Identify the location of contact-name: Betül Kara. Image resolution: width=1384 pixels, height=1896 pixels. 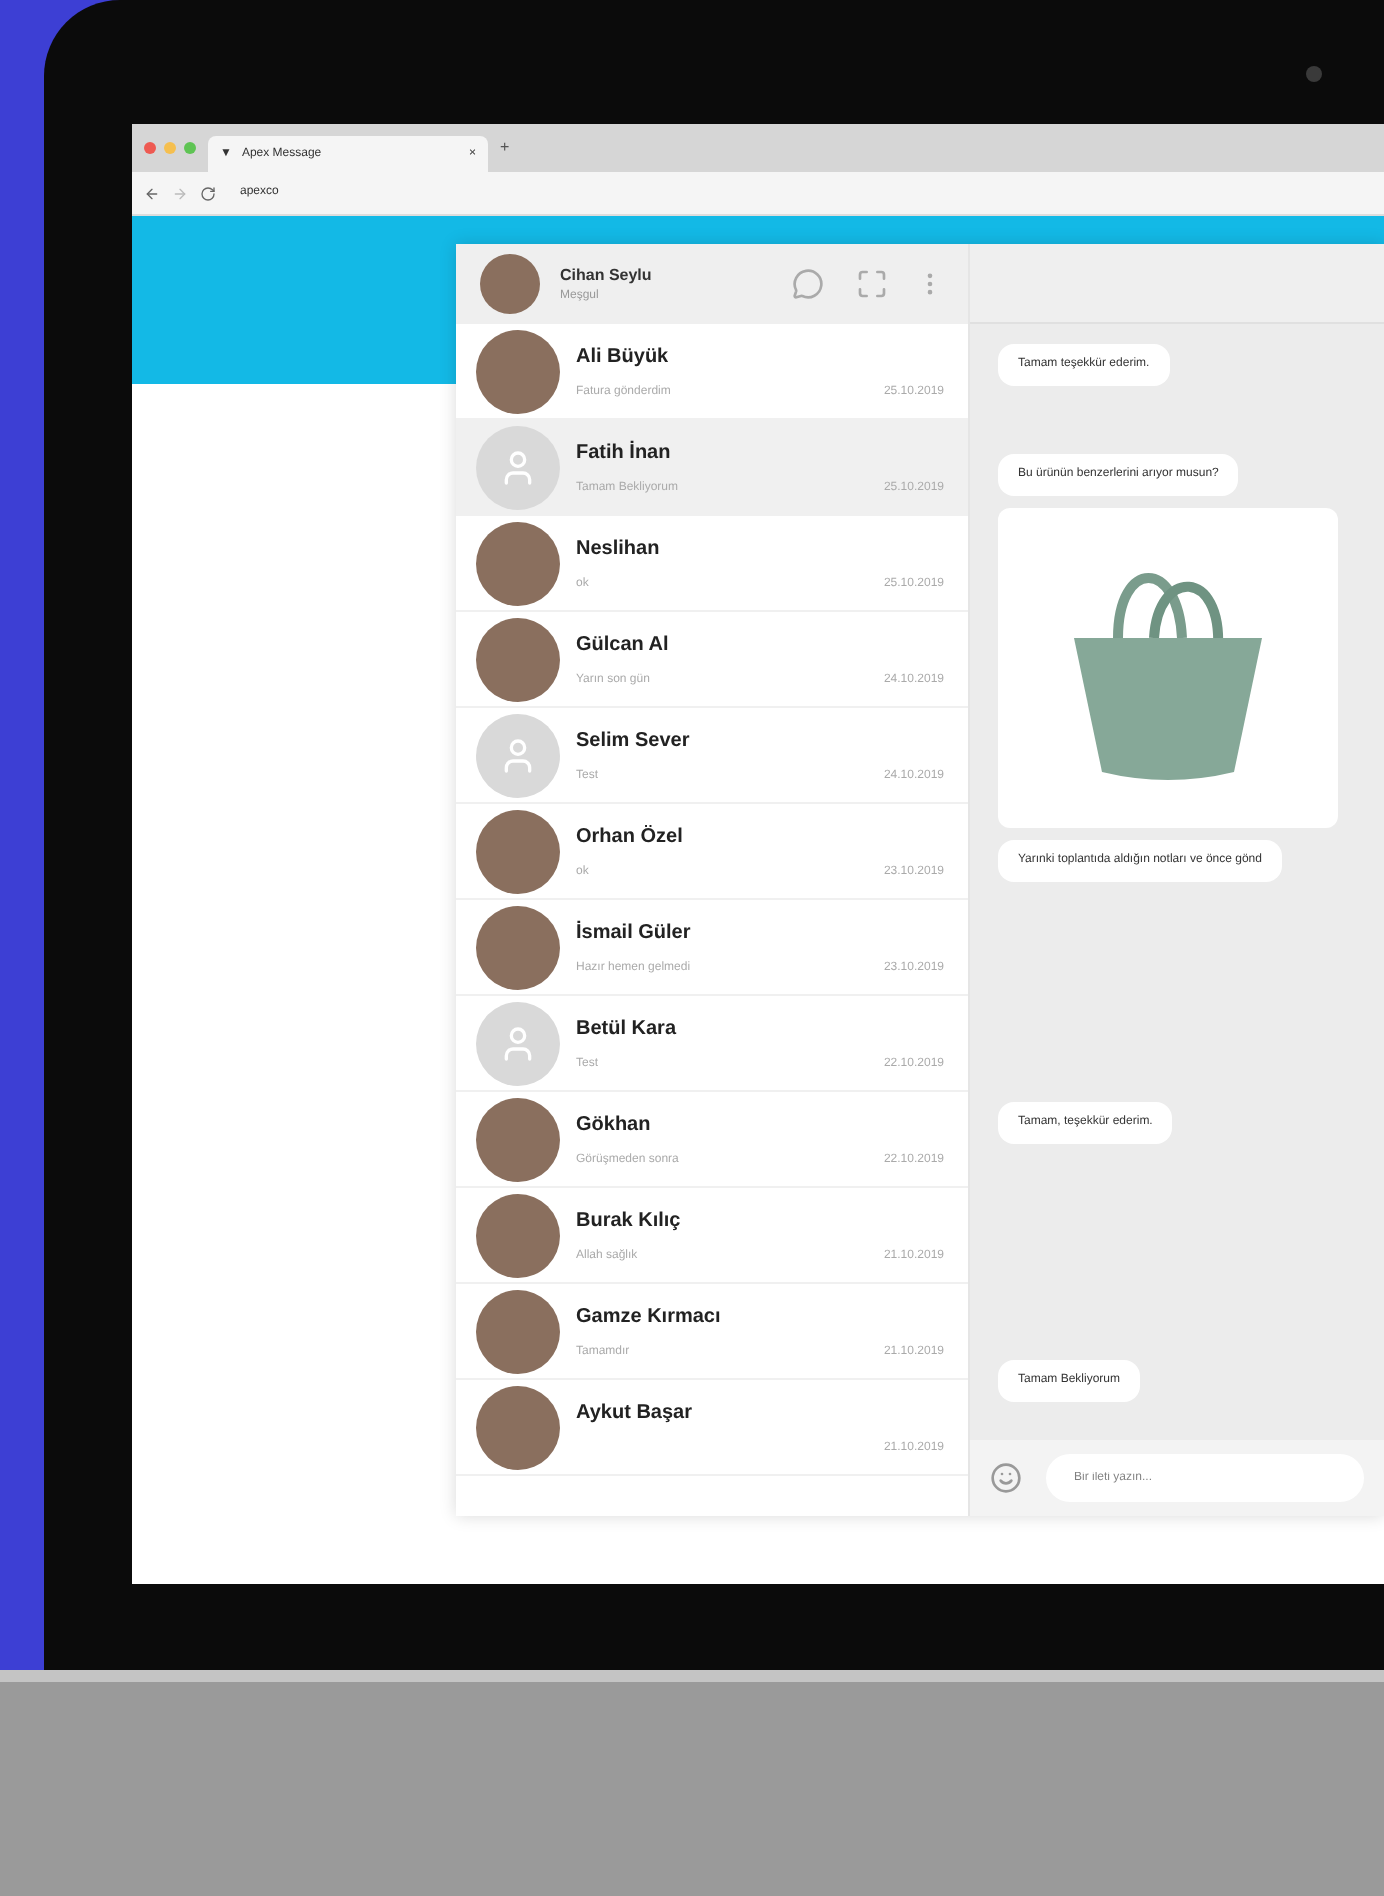
(627, 1029).